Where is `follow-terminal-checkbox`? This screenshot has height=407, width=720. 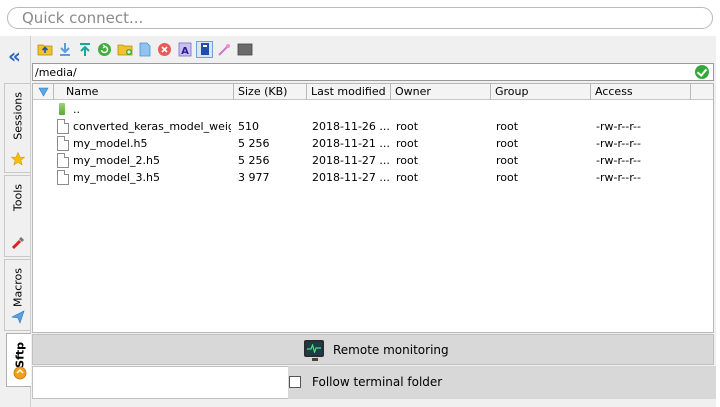
follow-terminal-checkbox is located at coordinates (295, 382).